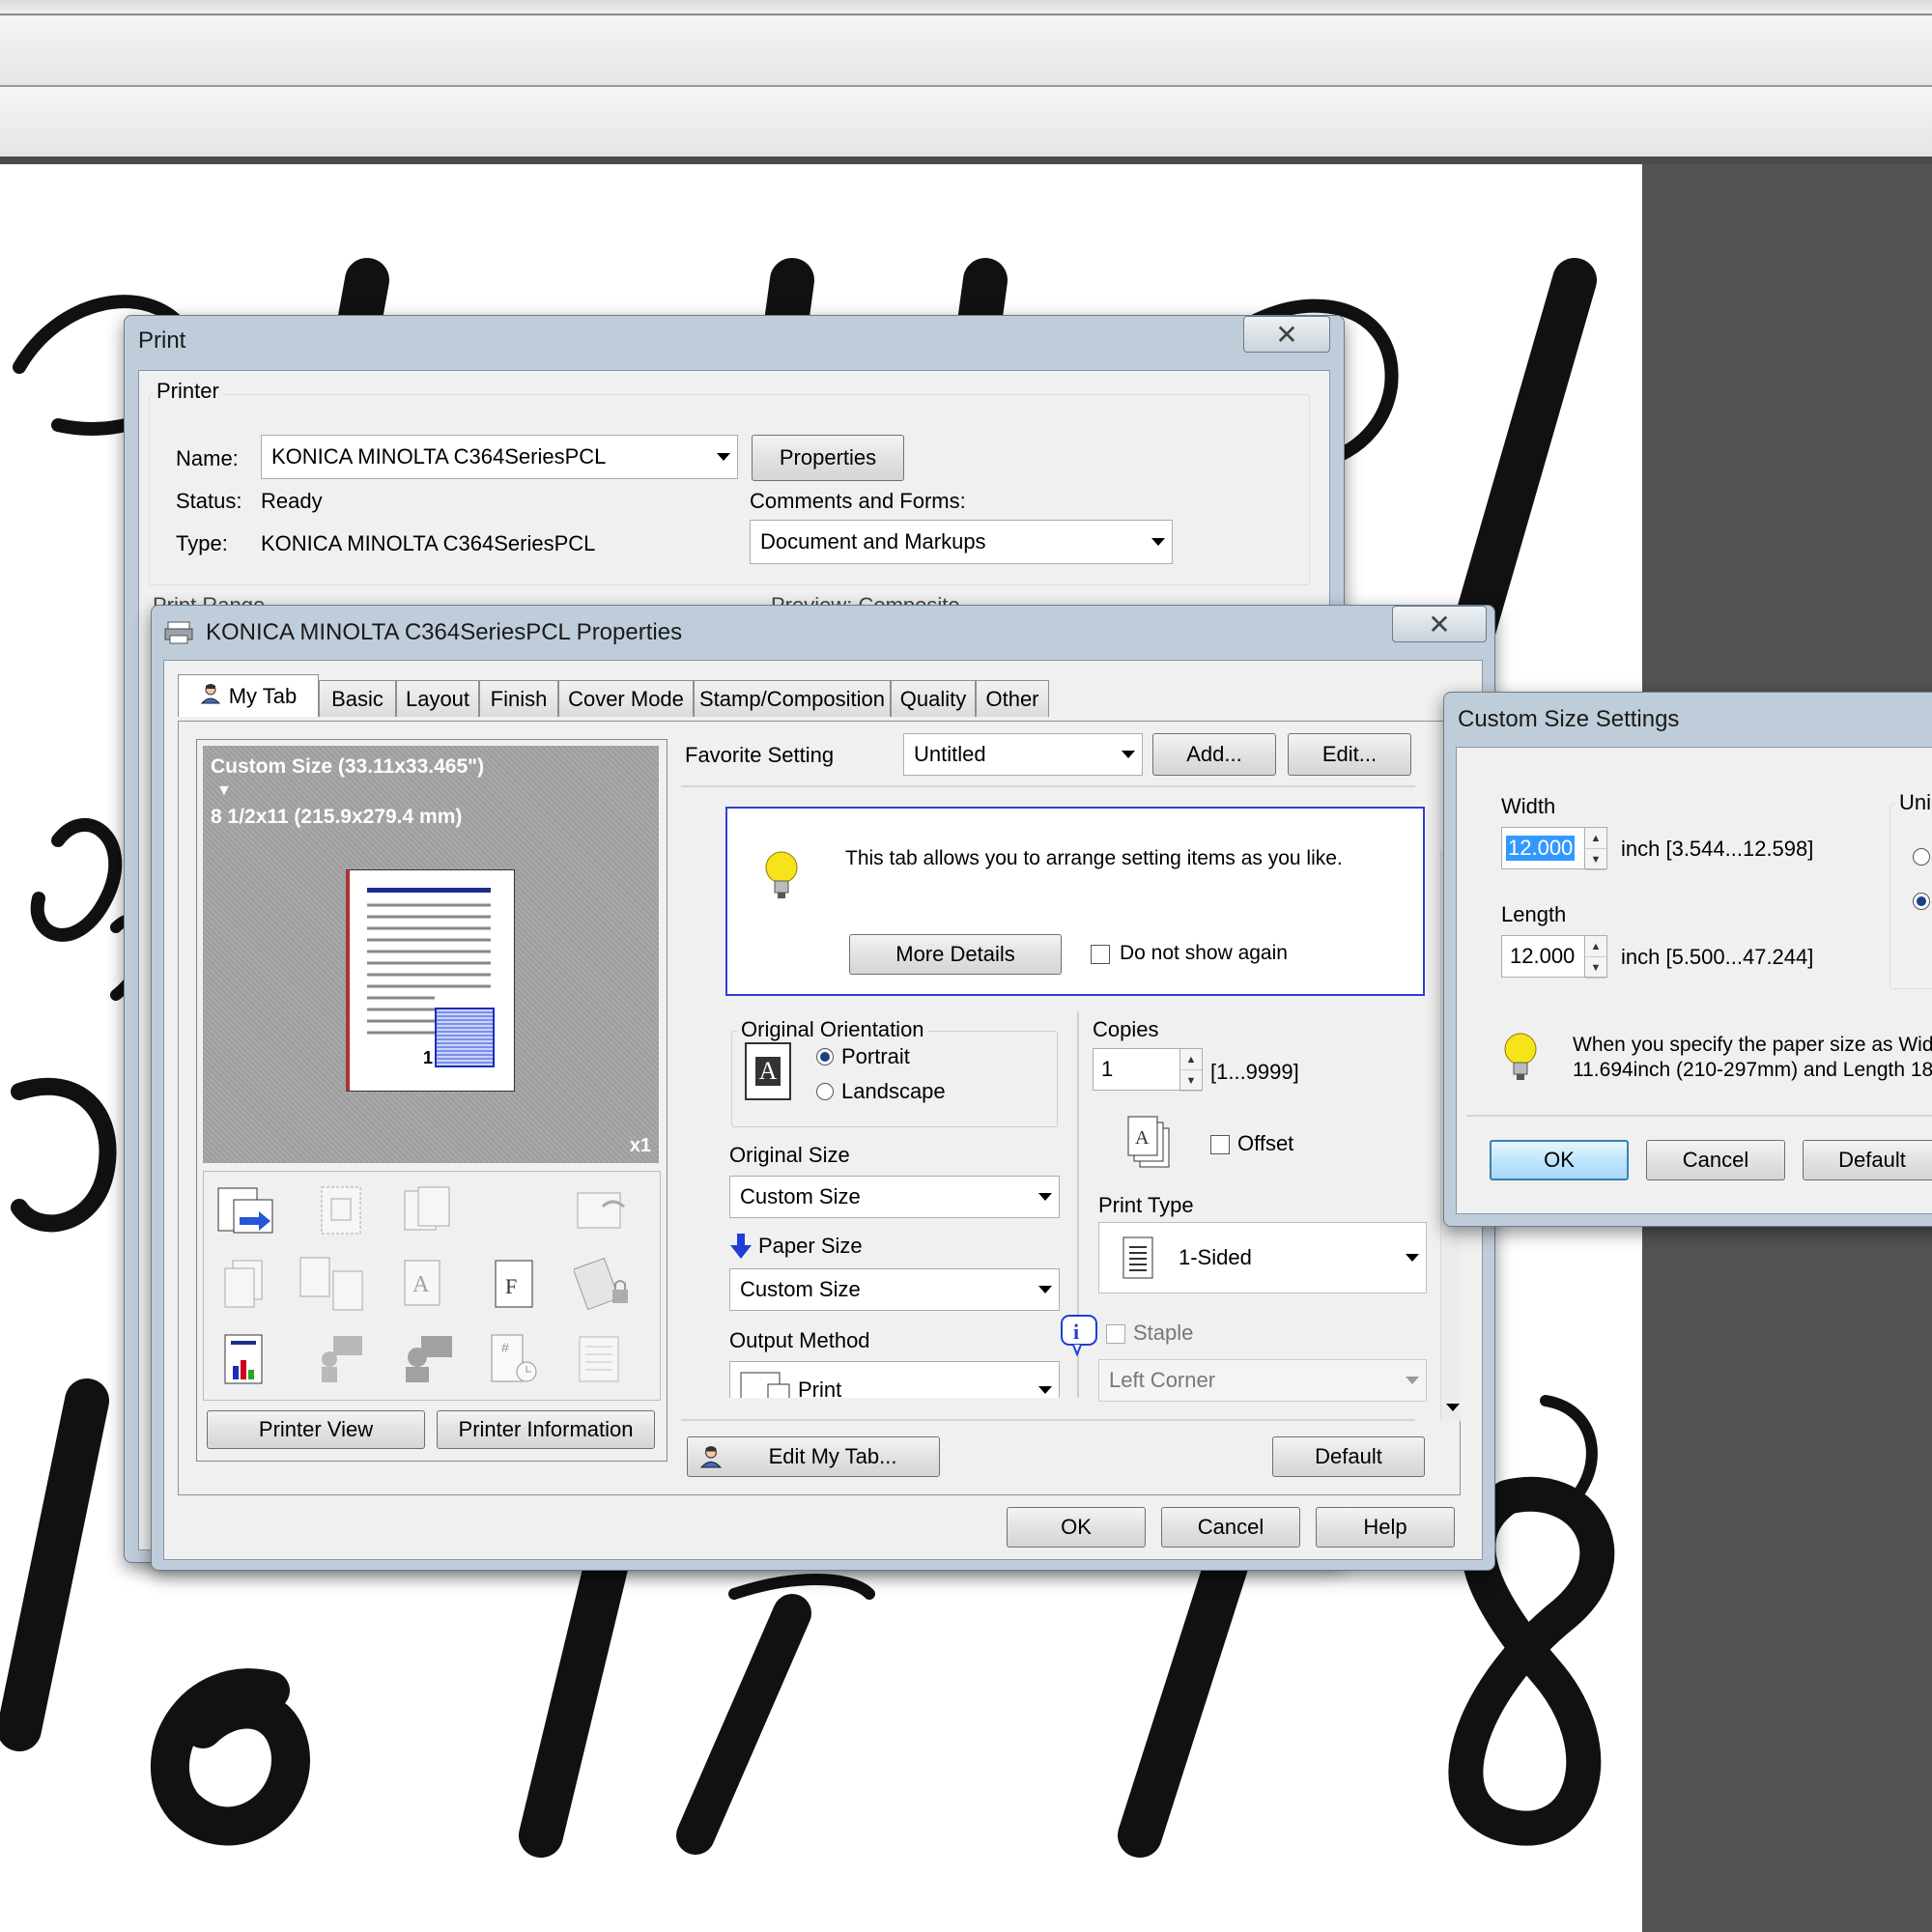 This screenshot has height=1932, width=1932. Describe the element at coordinates (1544, 848) in the screenshot. I see `width-input: 12.000` at that location.